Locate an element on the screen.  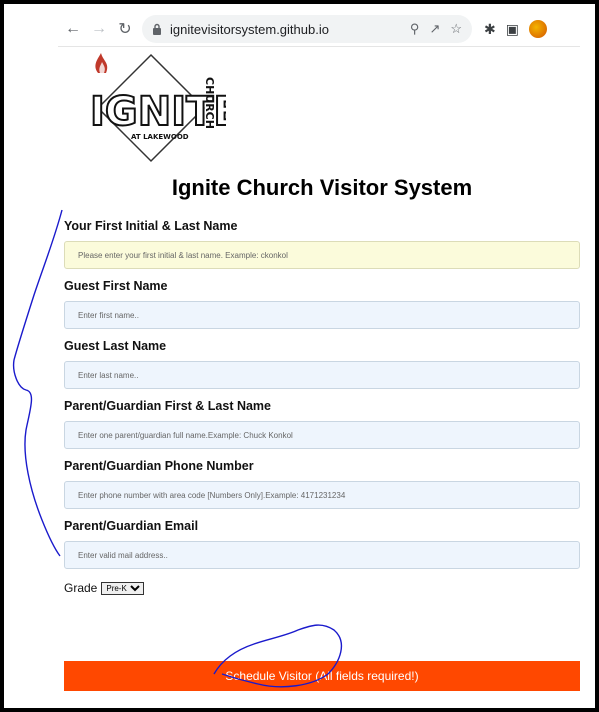
grade-row: Grade Pre-K is located at coordinates (322, 588).